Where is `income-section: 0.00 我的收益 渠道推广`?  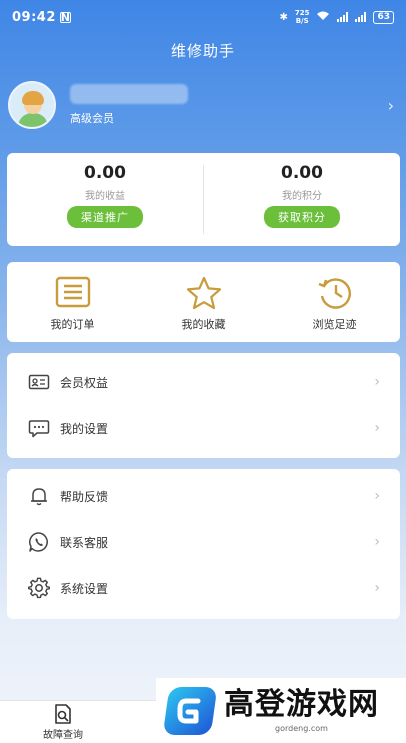
income-section: 0.00 我的收益 渠道推广 is located at coordinates (105, 199).